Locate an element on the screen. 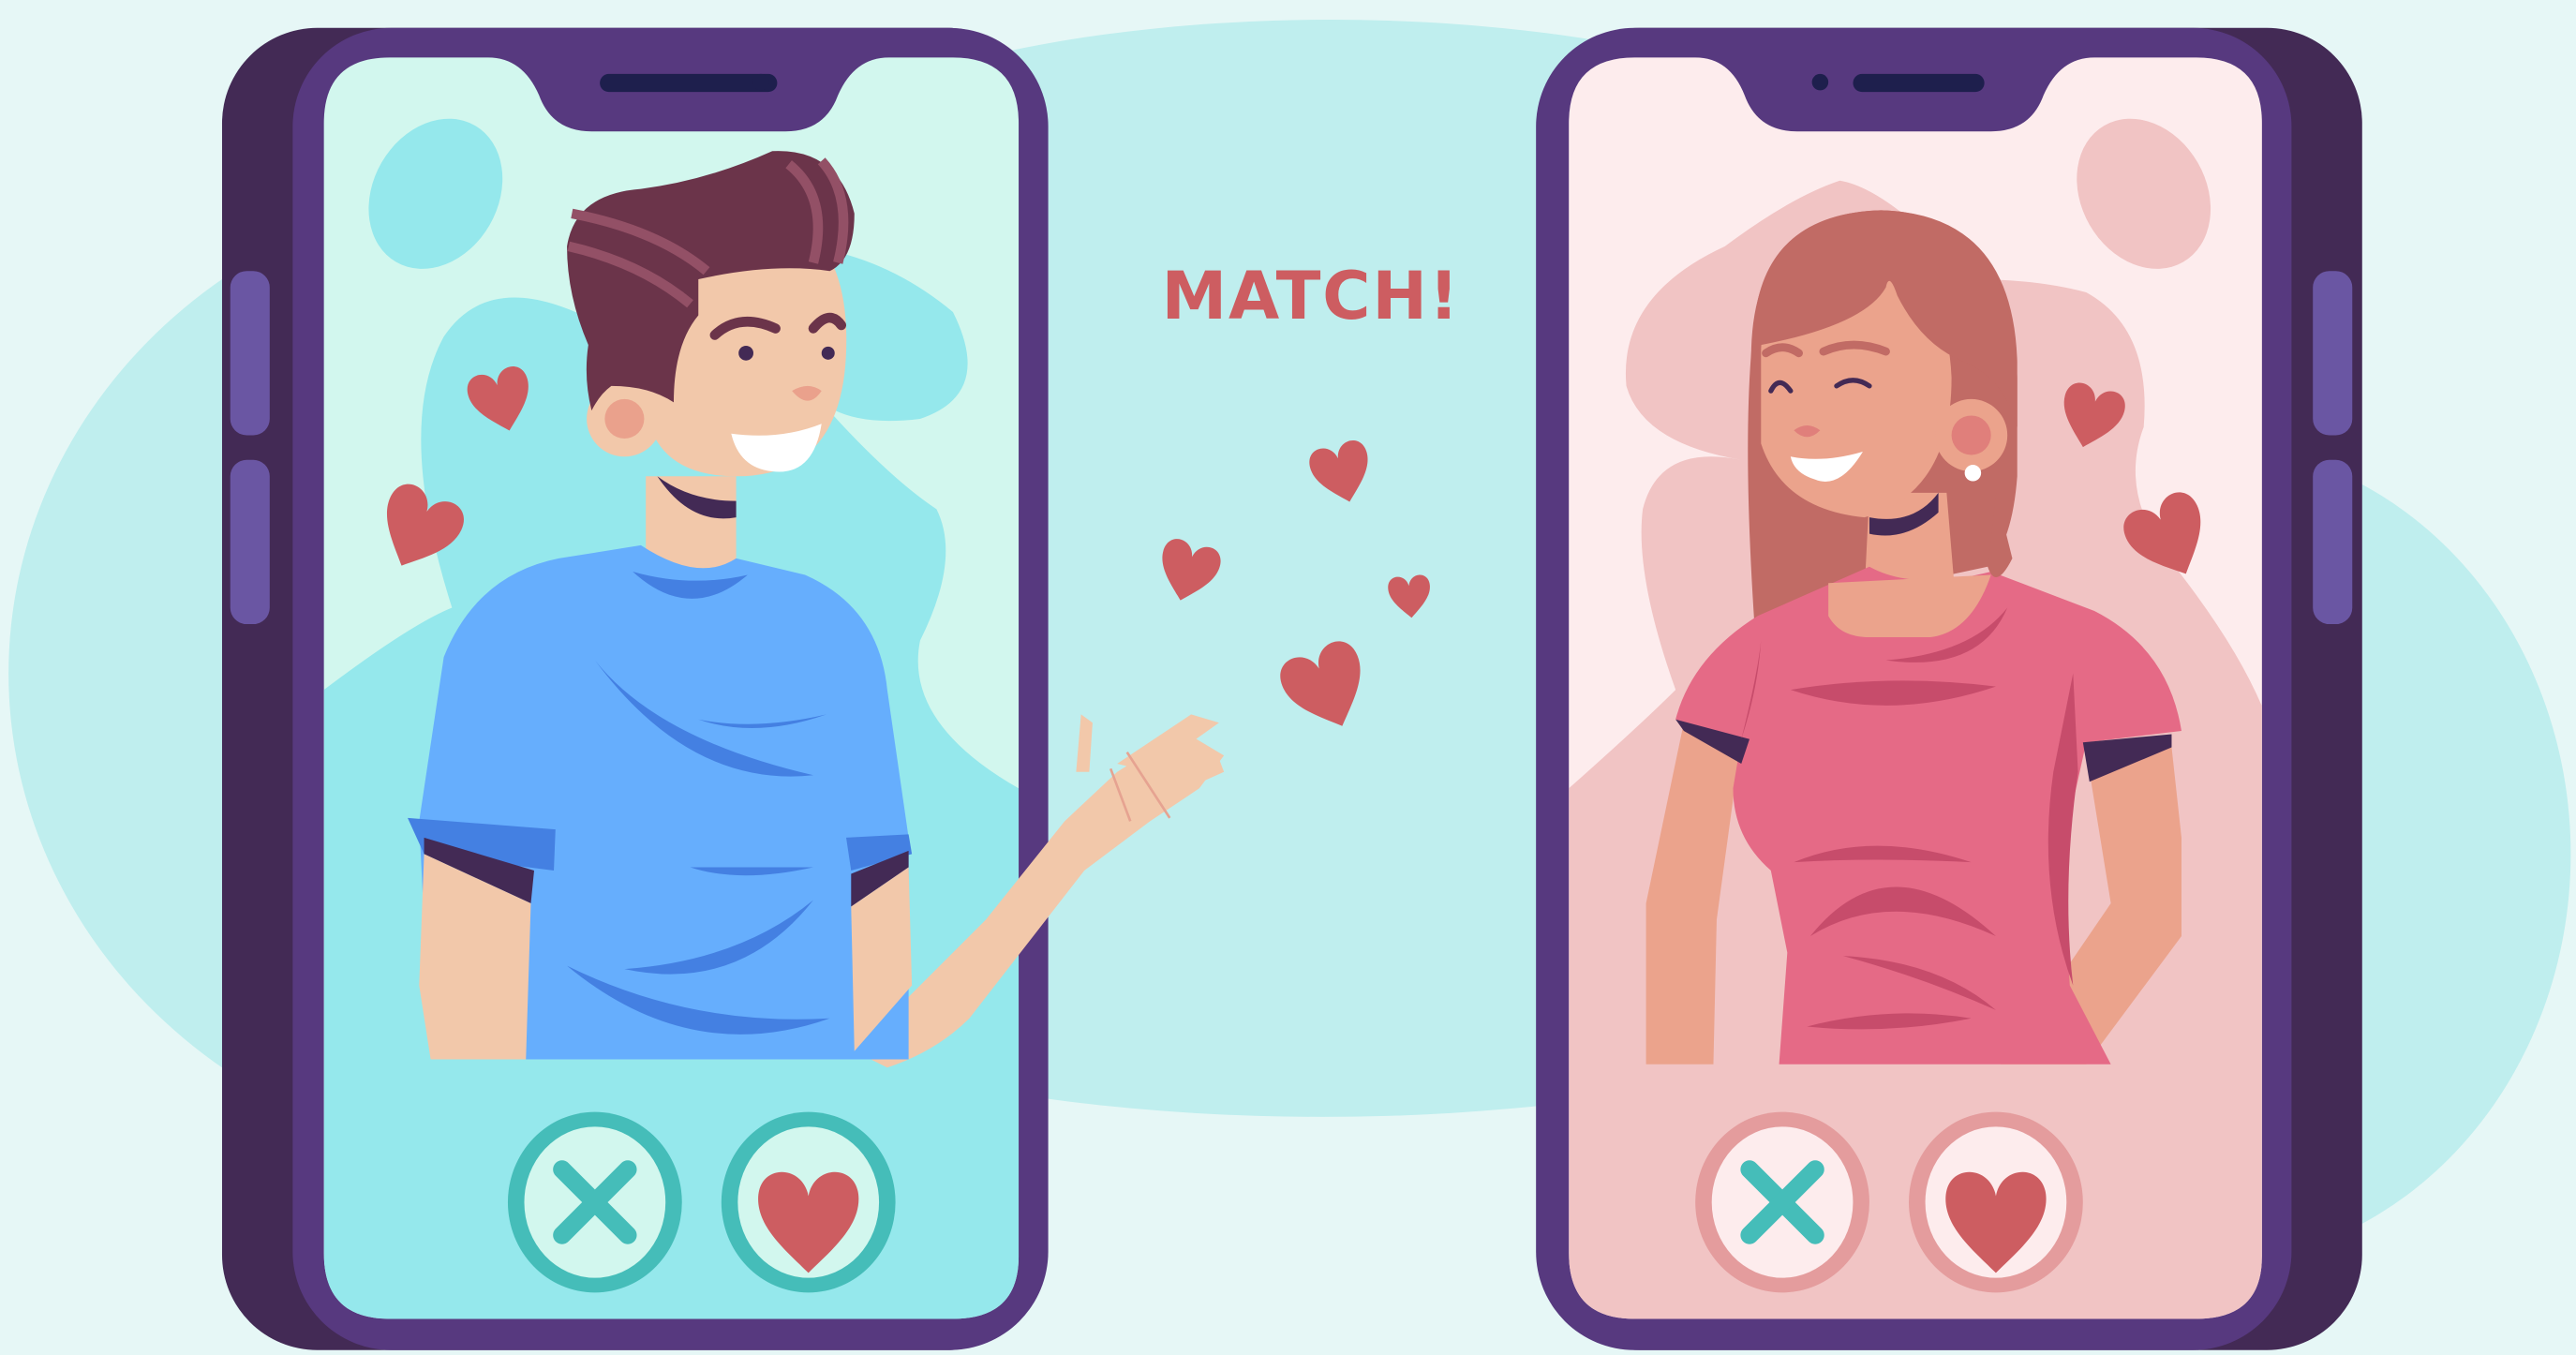  right-reject-button is located at coordinates (1782, 1202).